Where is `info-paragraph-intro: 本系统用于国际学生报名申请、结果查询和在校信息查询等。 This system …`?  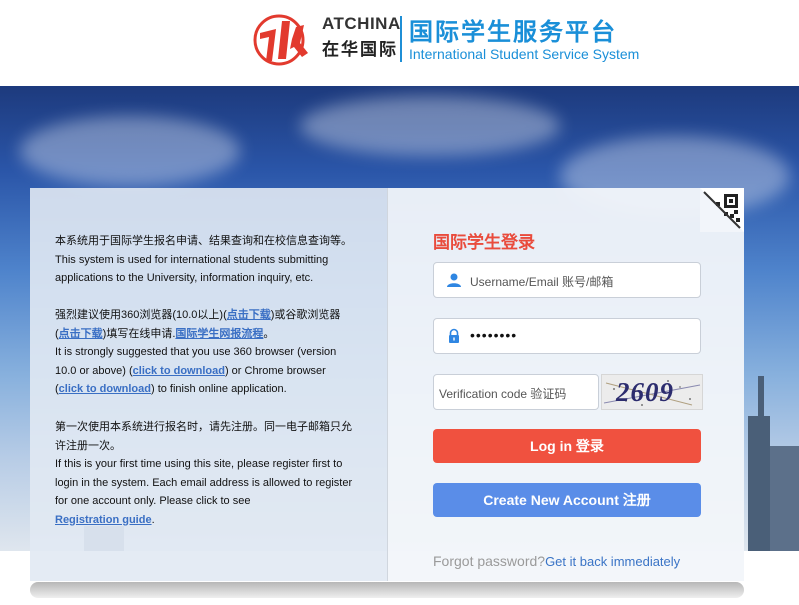 info-paragraph-intro: 本系统用于国际学生报名申请、结果查询和在校信息查询等。 This system … is located at coordinates (205, 260).